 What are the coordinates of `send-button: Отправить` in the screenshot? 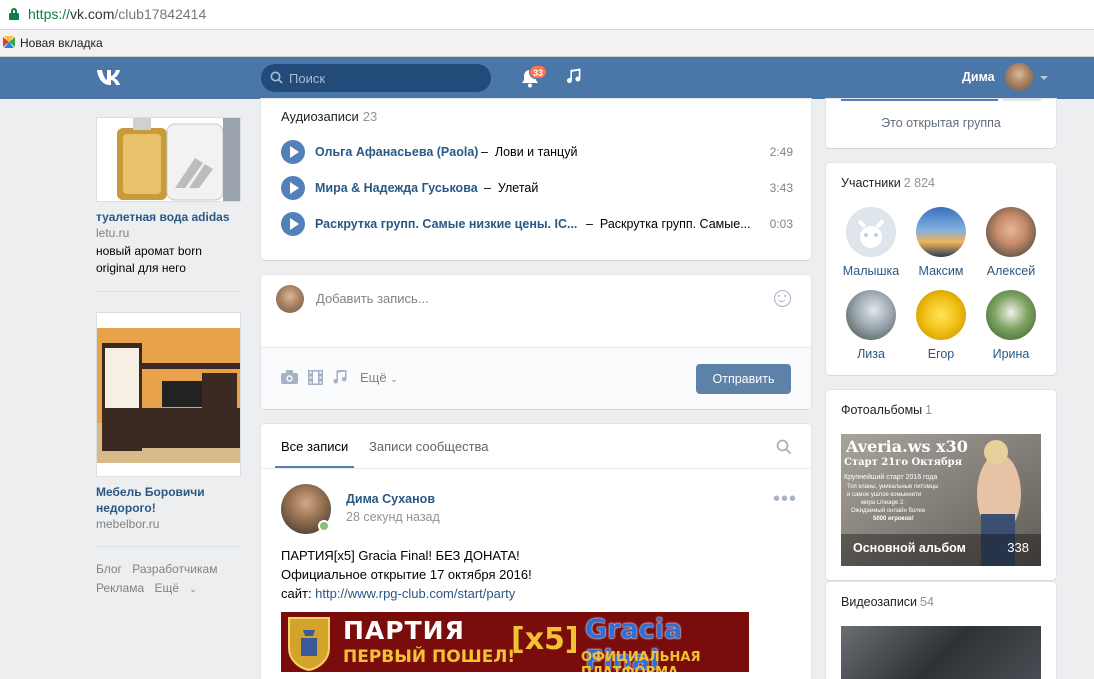 It's located at (743, 379).